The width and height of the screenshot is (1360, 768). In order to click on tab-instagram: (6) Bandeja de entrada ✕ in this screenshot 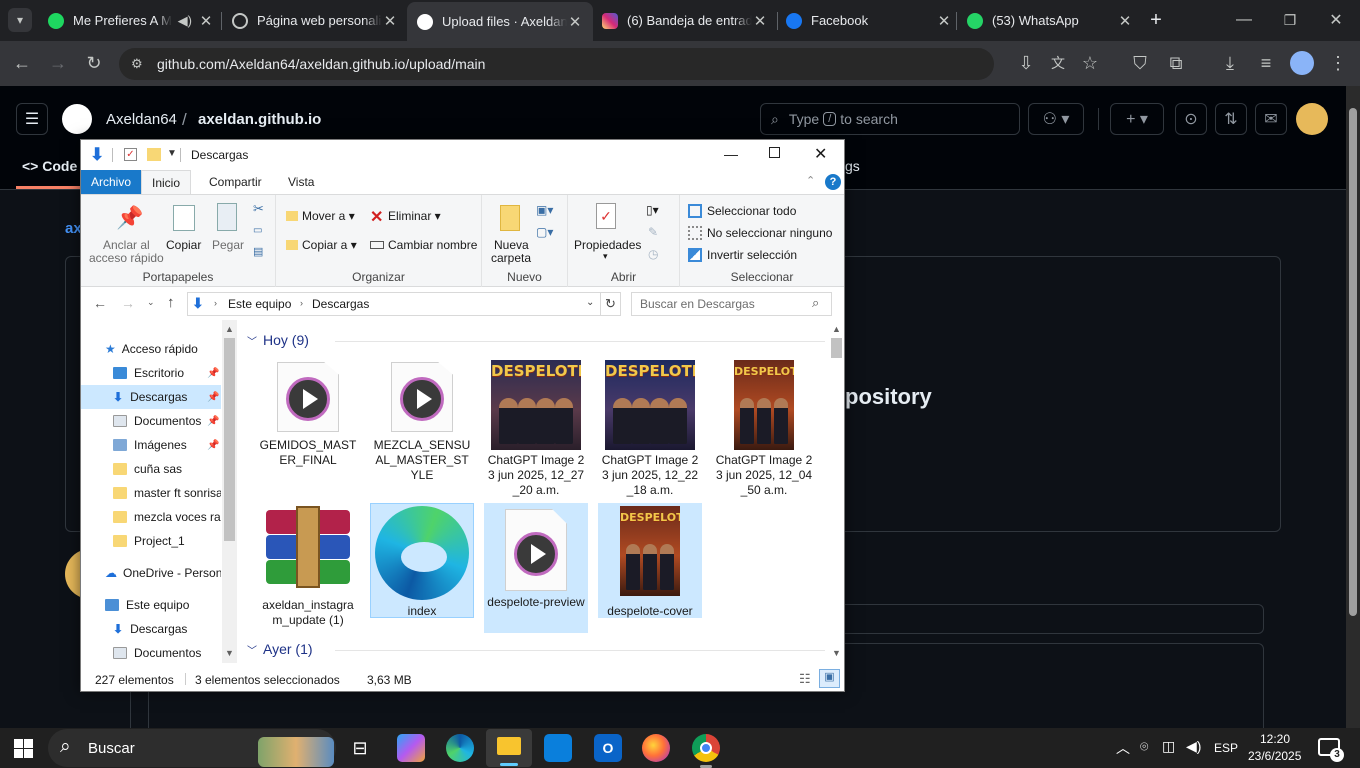, I will do `click(685, 20)`.